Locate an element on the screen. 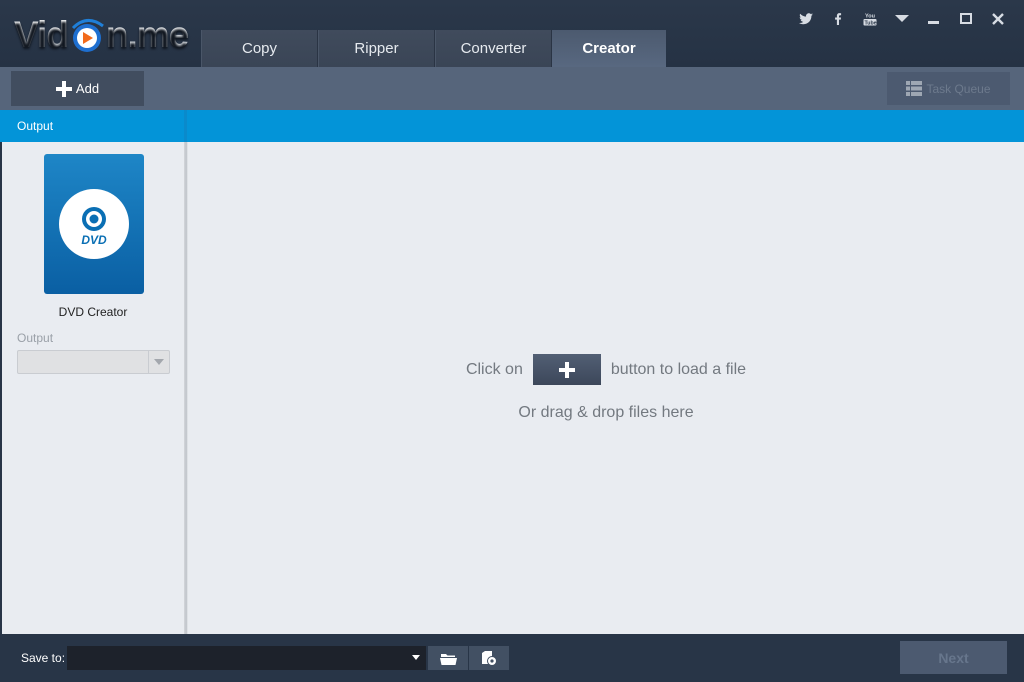 This screenshot has width=1024, height=682. close-icon is located at coordinates (998, 19).